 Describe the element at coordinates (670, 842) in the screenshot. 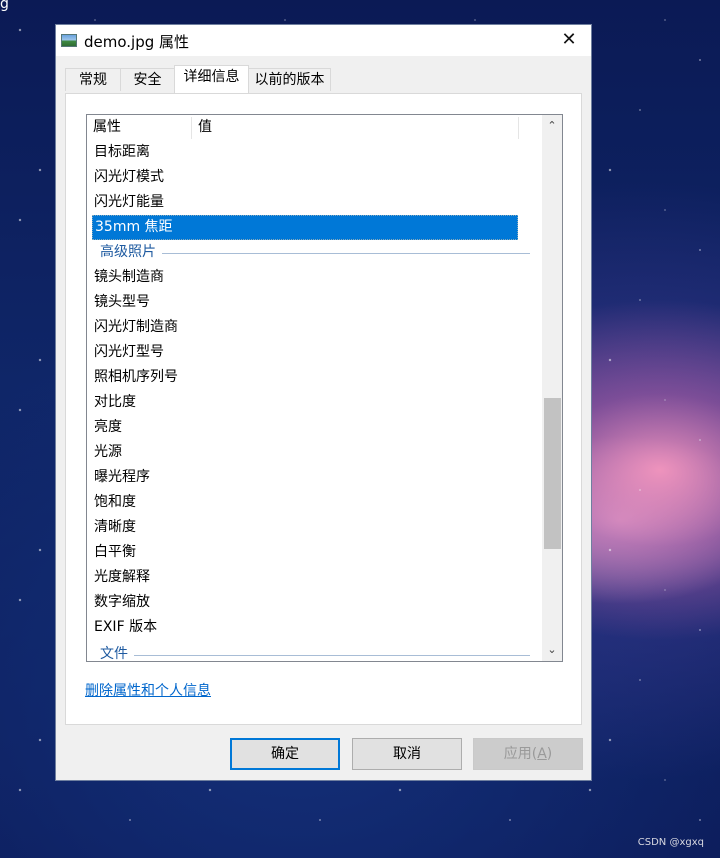

I see `watermark: CSDN @xgxq` at that location.